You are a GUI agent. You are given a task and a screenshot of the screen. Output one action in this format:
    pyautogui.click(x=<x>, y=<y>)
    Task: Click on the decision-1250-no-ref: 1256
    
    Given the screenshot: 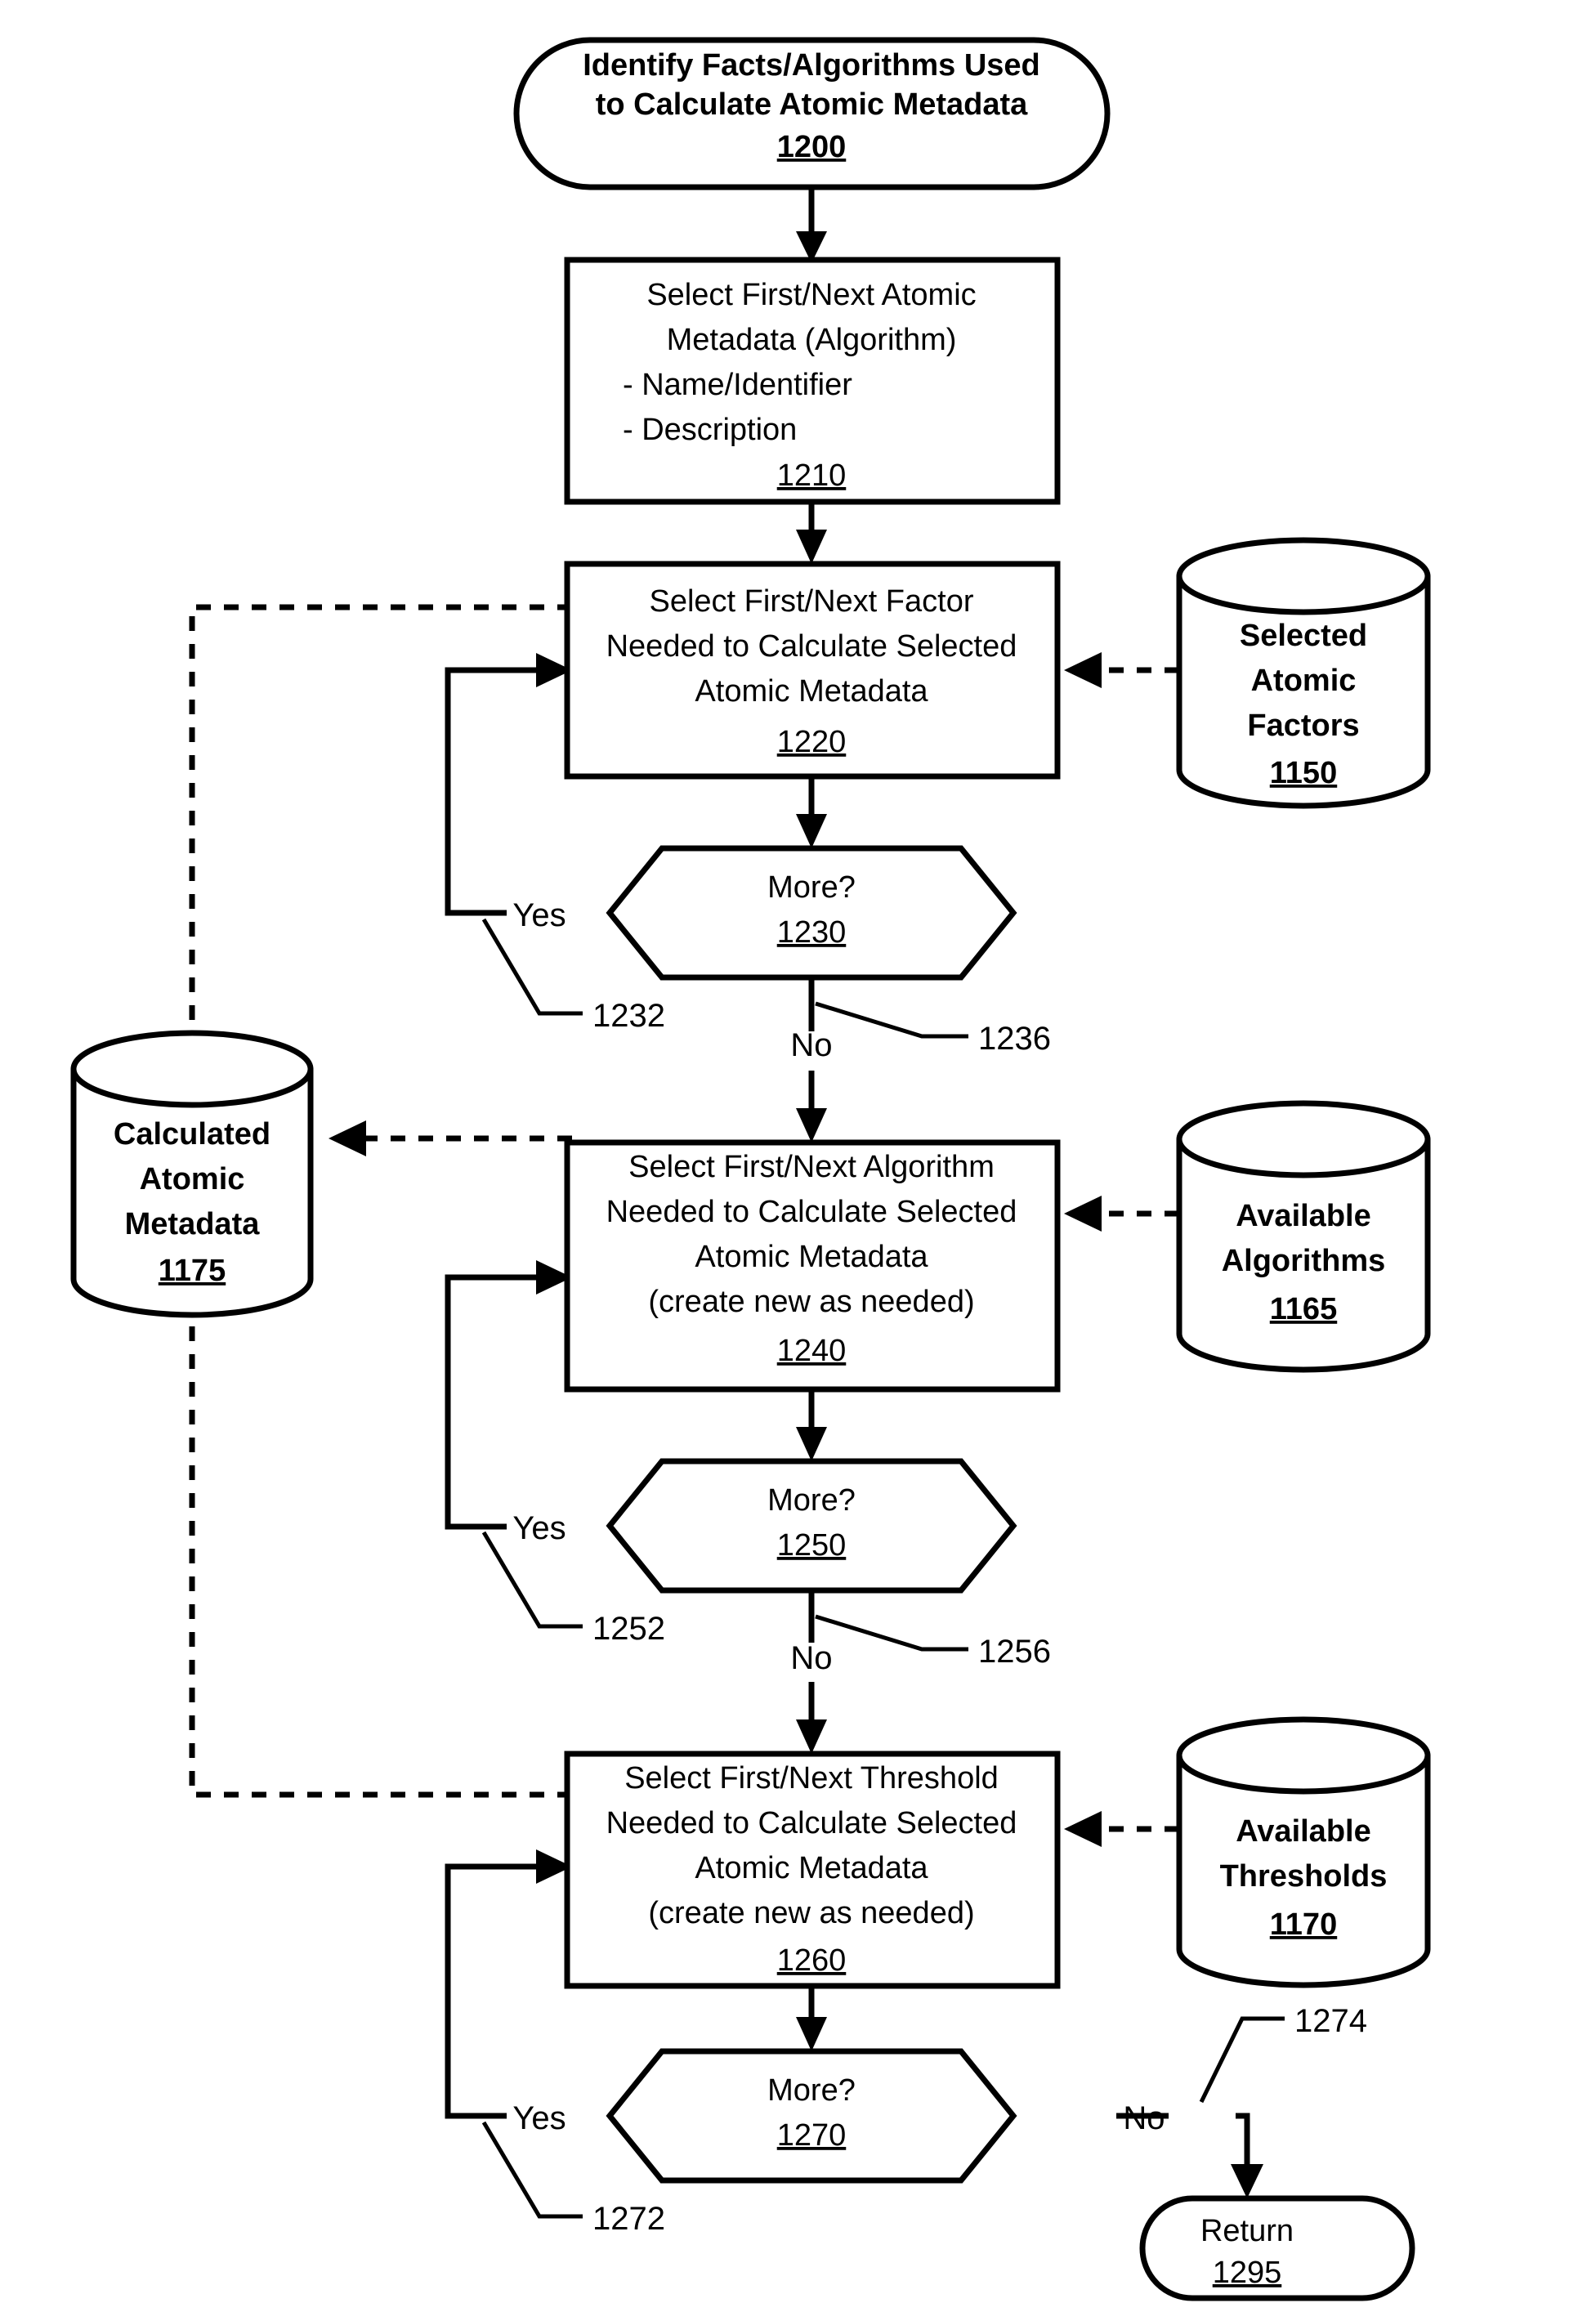 What is the action you would take?
    pyautogui.click(x=1014, y=1652)
    